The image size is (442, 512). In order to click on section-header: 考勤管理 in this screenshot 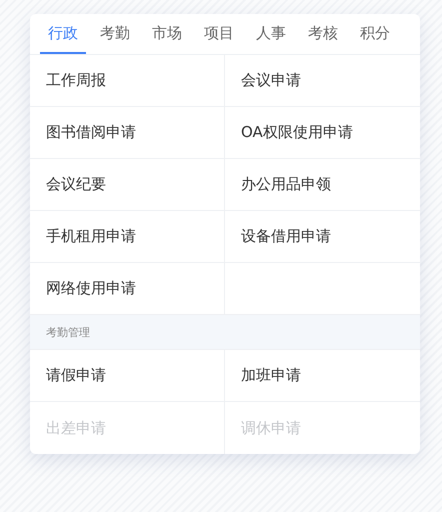, I will do `click(225, 332)`.